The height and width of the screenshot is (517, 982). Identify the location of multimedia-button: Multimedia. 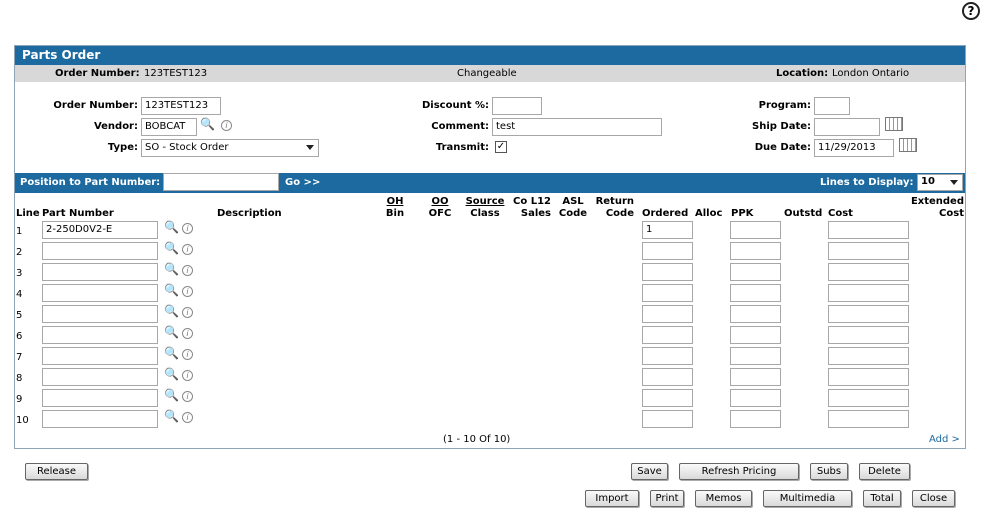
(807, 498).